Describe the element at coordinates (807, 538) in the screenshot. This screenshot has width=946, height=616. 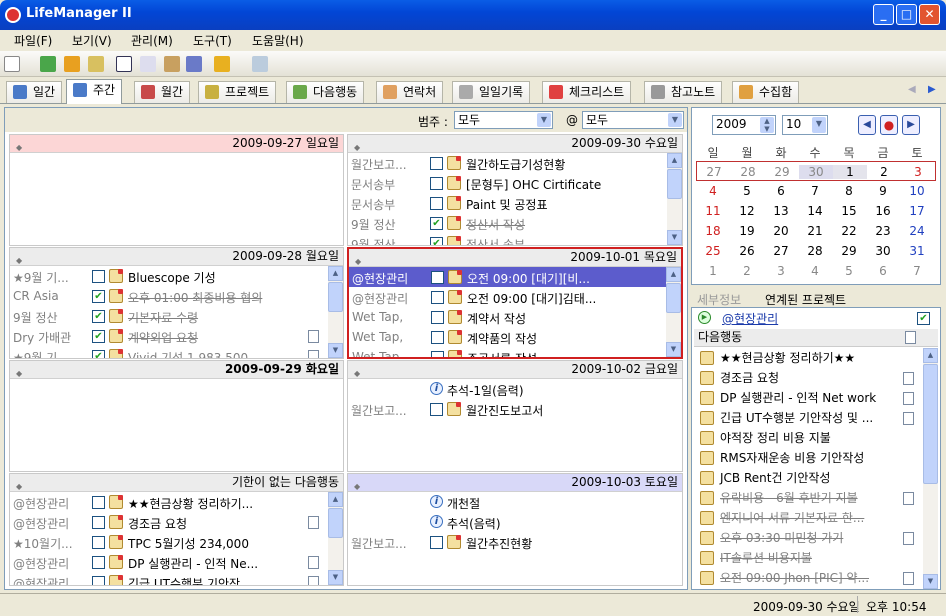
I see `list-item: 오후 03:30 미민청 가기` at that location.